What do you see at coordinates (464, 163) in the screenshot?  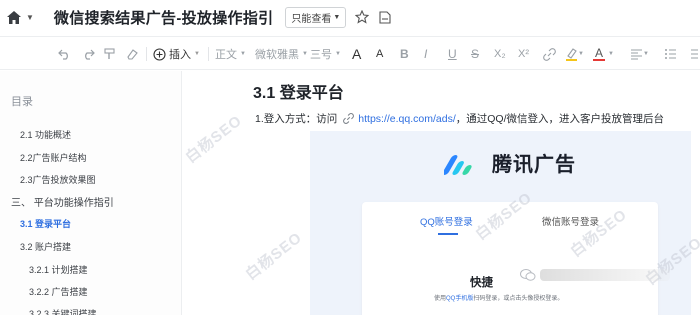 I see `tencent-ads-logo-icon` at bounding box center [464, 163].